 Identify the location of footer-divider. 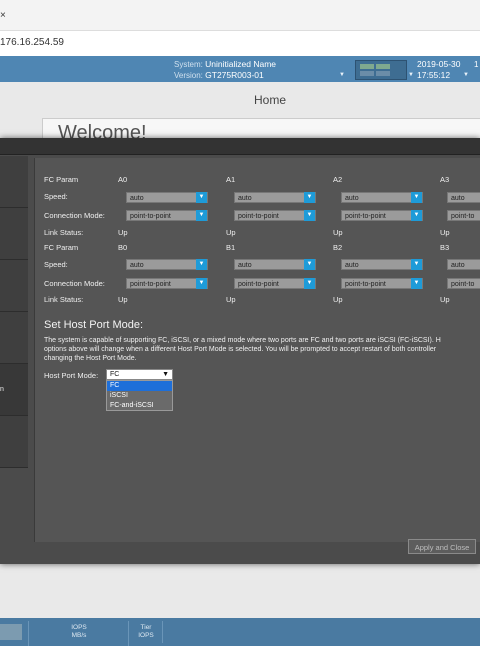
(163, 632).